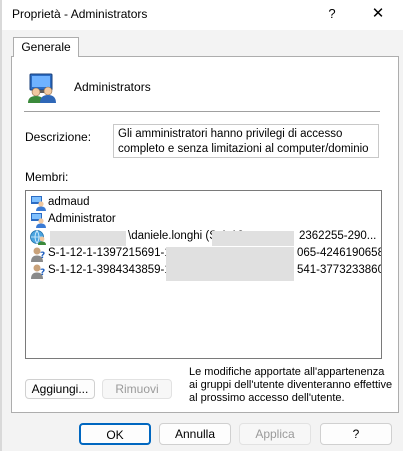  What do you see at coordinates (356, 434) in the screenshot?
I see `footer-help-button: ?` at bounding box center [356, 434].